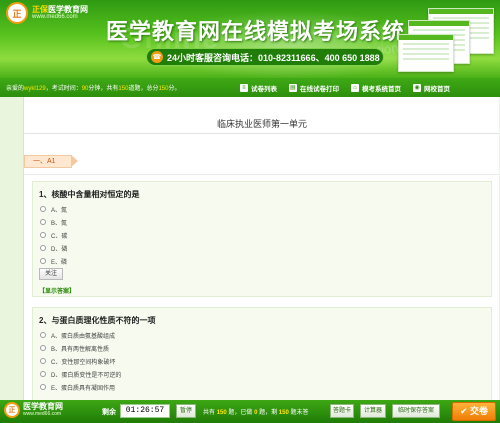 The height and width of the screenshot is (423, 500). I want to click on hotline-text: 24小时客服咨询电话：010-82311666、400 650 1888, so click(273, 57).